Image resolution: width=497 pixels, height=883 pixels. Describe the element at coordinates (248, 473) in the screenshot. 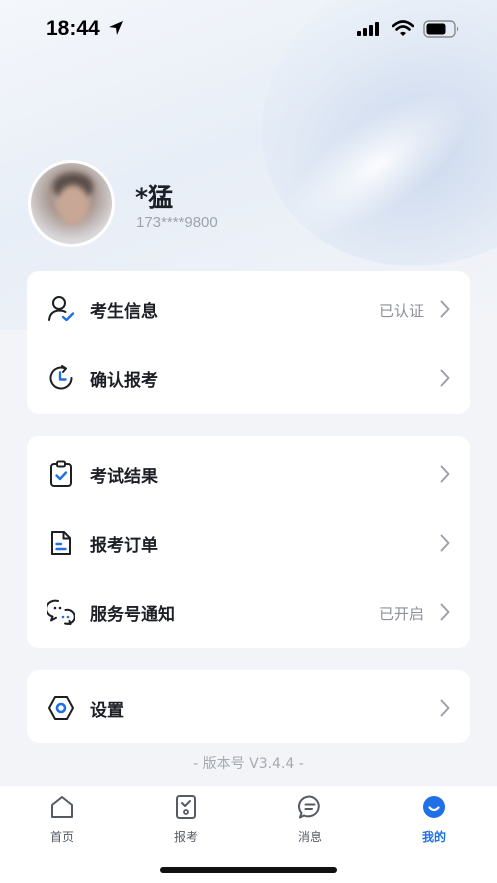

I see `menu-item-exam-results: 考试结果` at that location.